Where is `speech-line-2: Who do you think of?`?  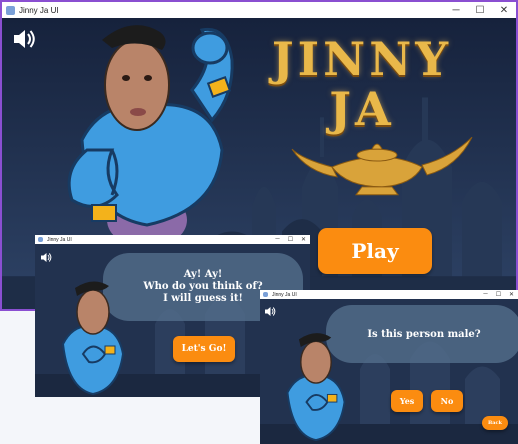 speech-line-2: Who do you think of? is located at coordinates (203, 286).